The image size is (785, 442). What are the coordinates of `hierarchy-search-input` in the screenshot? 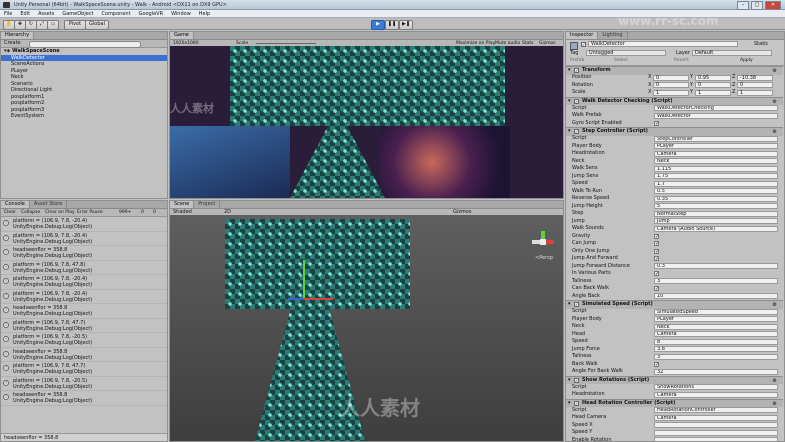 It's located at (85, 44).